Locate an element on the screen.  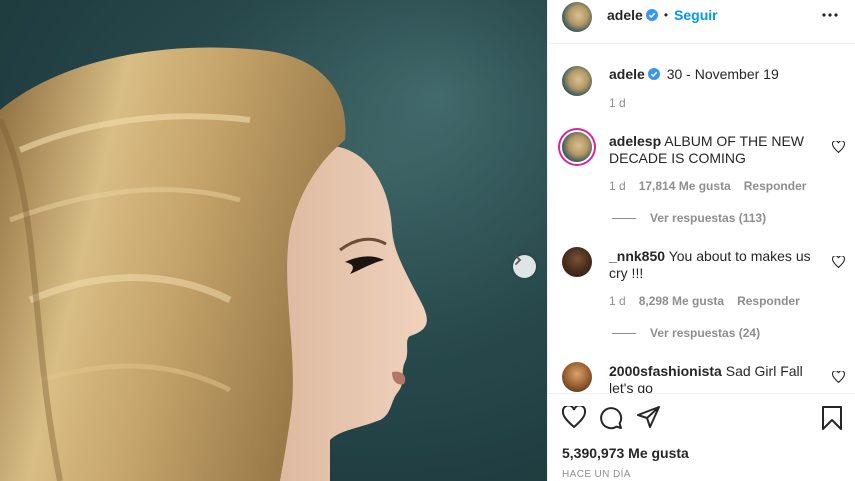
caption-username: adele is located at coordinates (627, 74).